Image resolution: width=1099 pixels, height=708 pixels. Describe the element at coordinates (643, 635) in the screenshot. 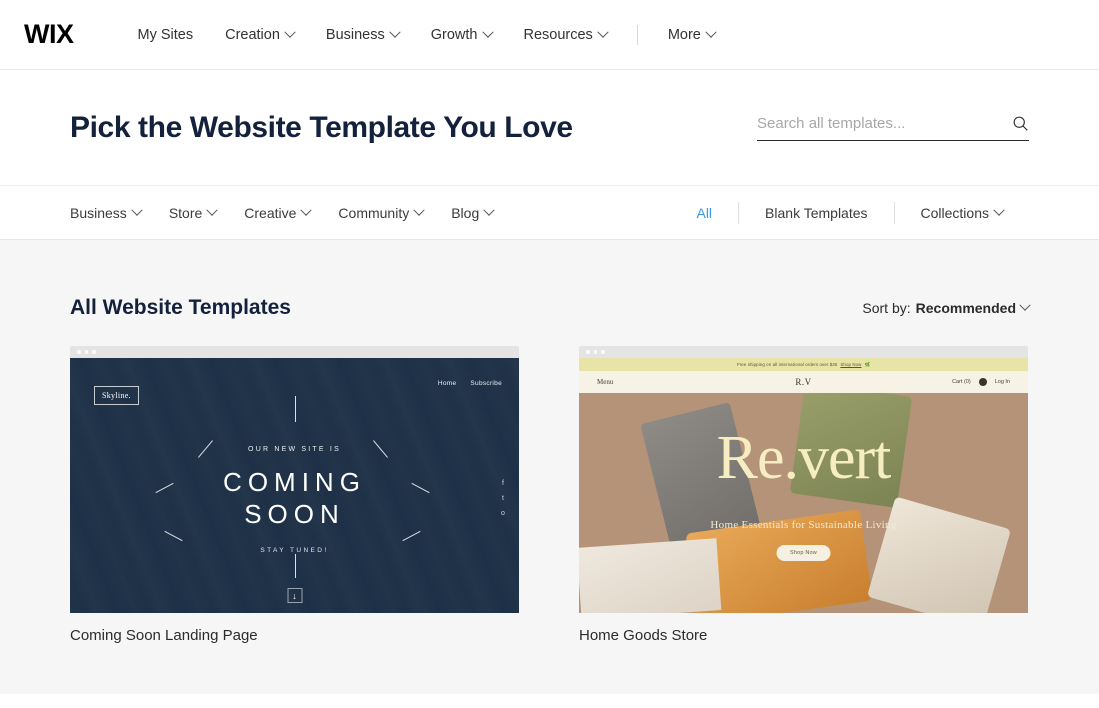

I see `template-caption: Home Goods Store` at that location.